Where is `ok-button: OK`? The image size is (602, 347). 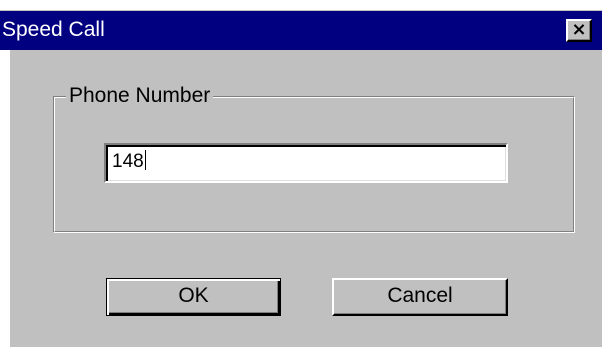
ok-button: OK is located at coordinates (193, 297).